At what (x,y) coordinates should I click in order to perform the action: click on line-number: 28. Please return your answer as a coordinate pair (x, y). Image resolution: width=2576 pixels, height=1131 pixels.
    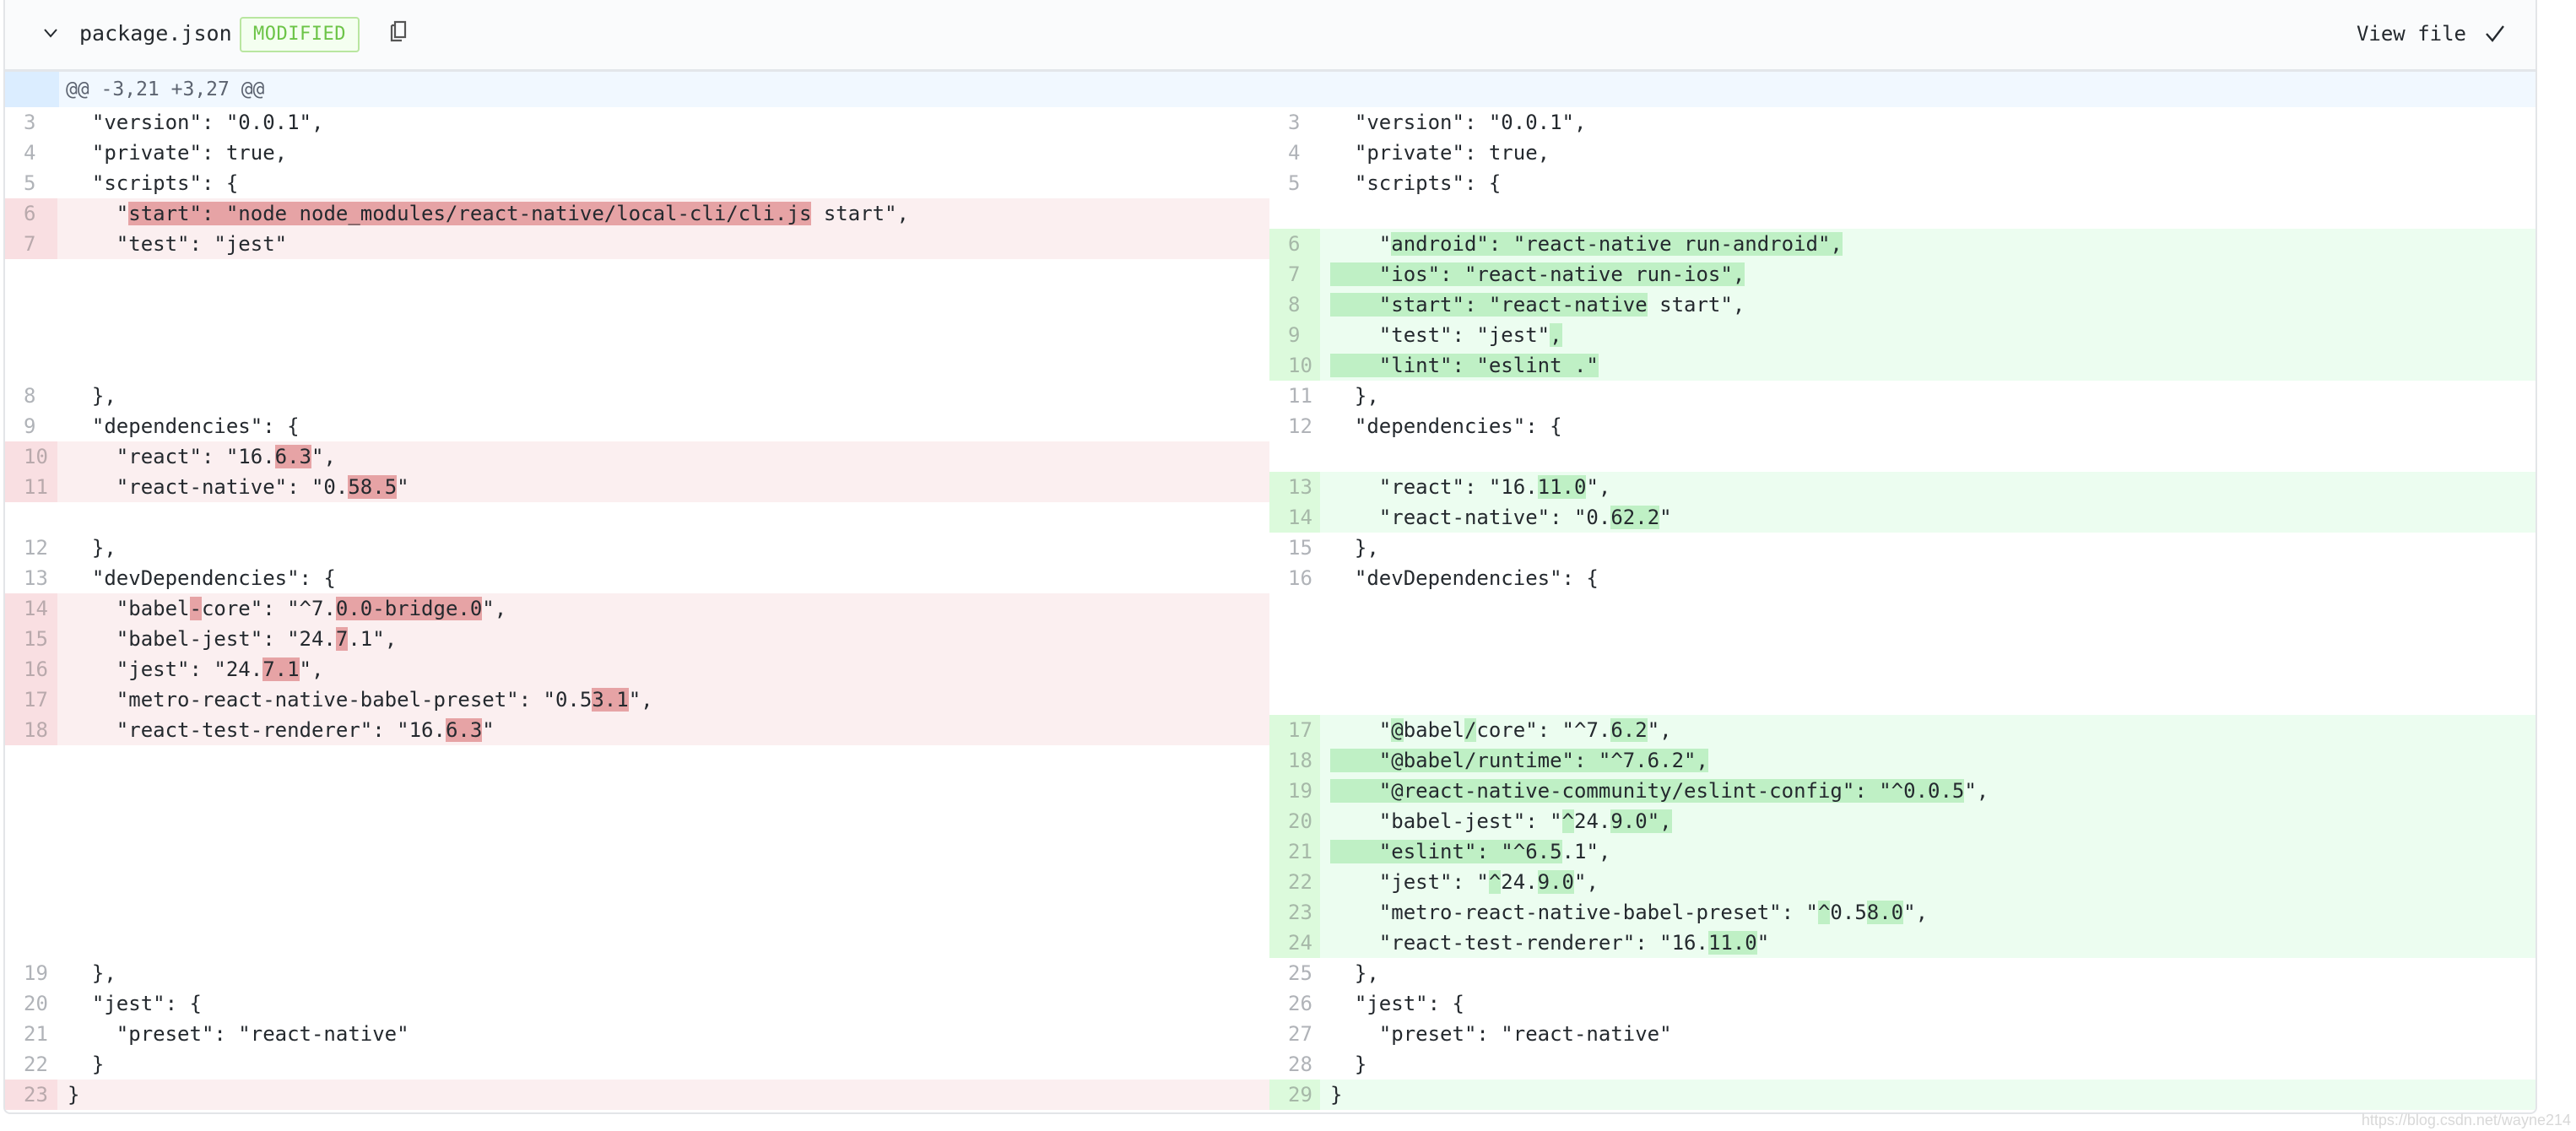
    Looking at the image, I should click on (1294, 1064).